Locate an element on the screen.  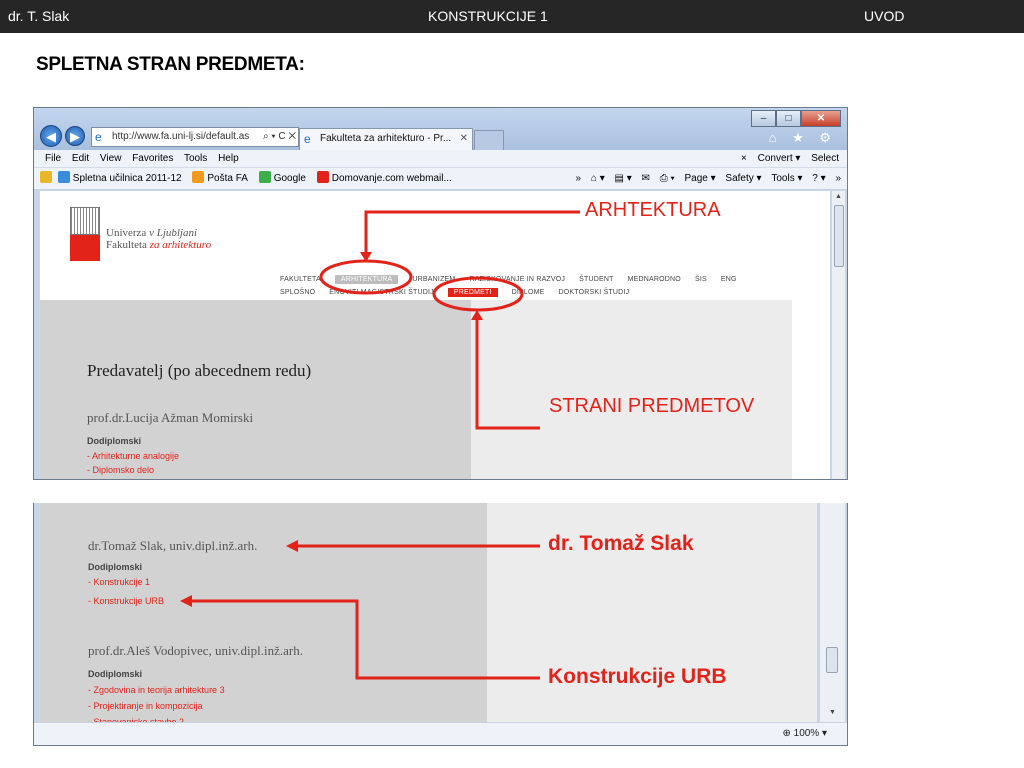
close-button: ✕ is located at coordinates (821, 118).